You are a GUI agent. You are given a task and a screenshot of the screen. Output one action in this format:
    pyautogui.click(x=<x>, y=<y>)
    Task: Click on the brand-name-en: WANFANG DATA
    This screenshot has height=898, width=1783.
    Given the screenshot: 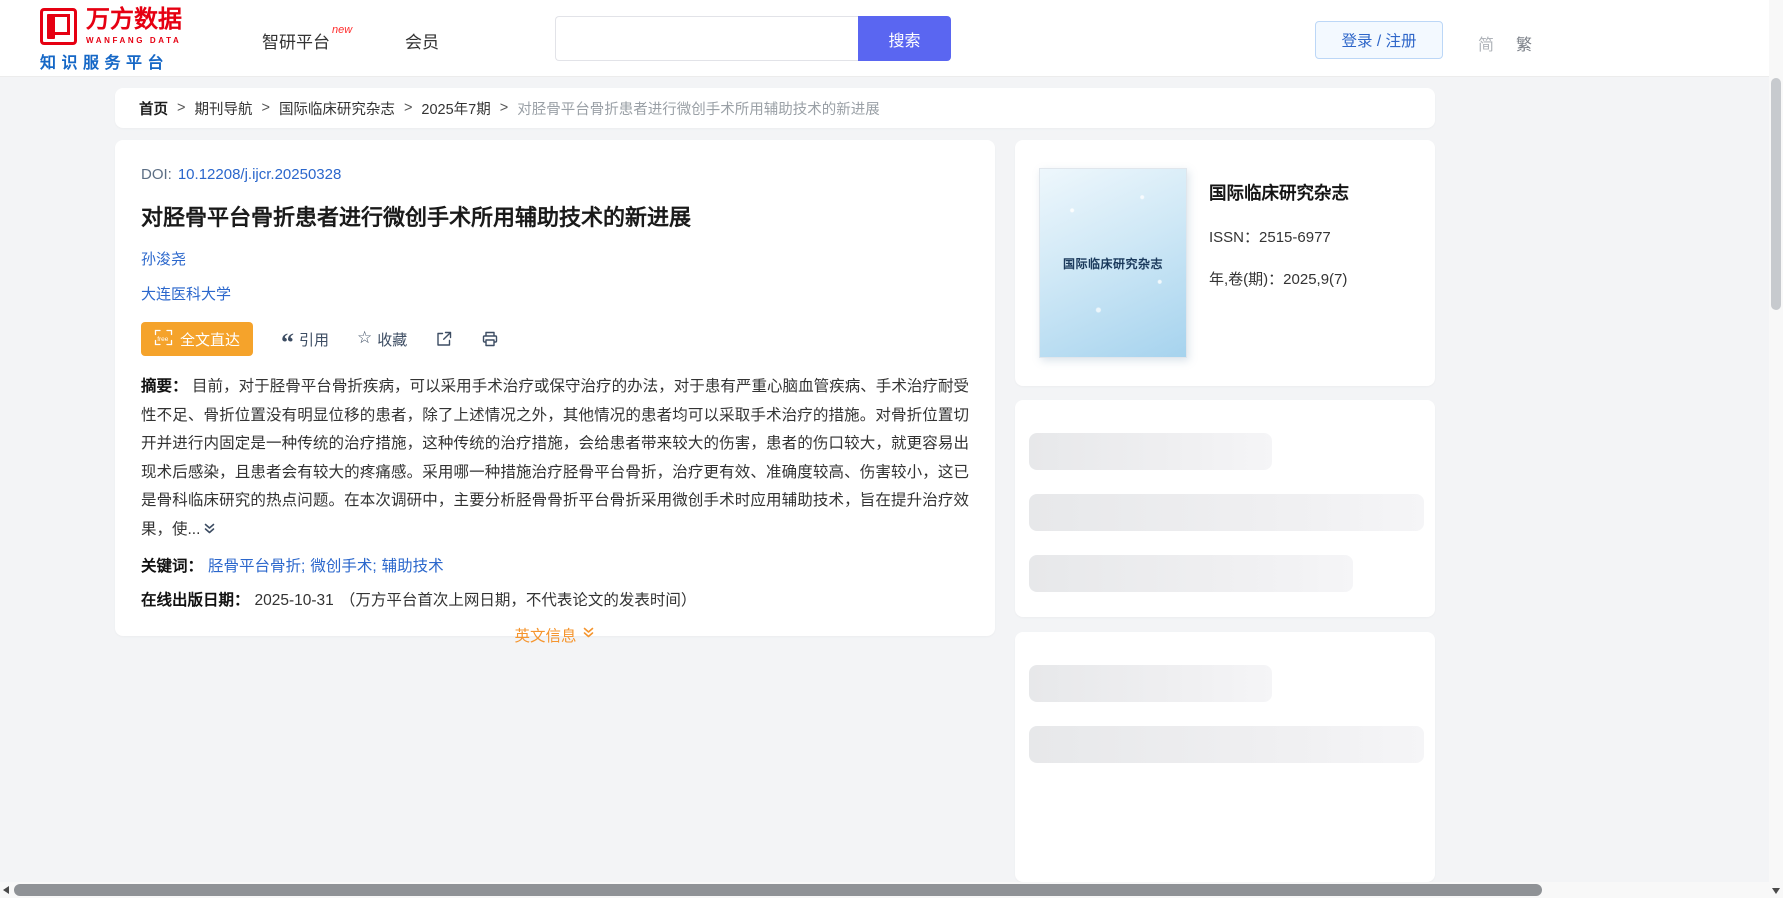 What is the action you would take?
    pyautogui.click(x=134, y=40)
    